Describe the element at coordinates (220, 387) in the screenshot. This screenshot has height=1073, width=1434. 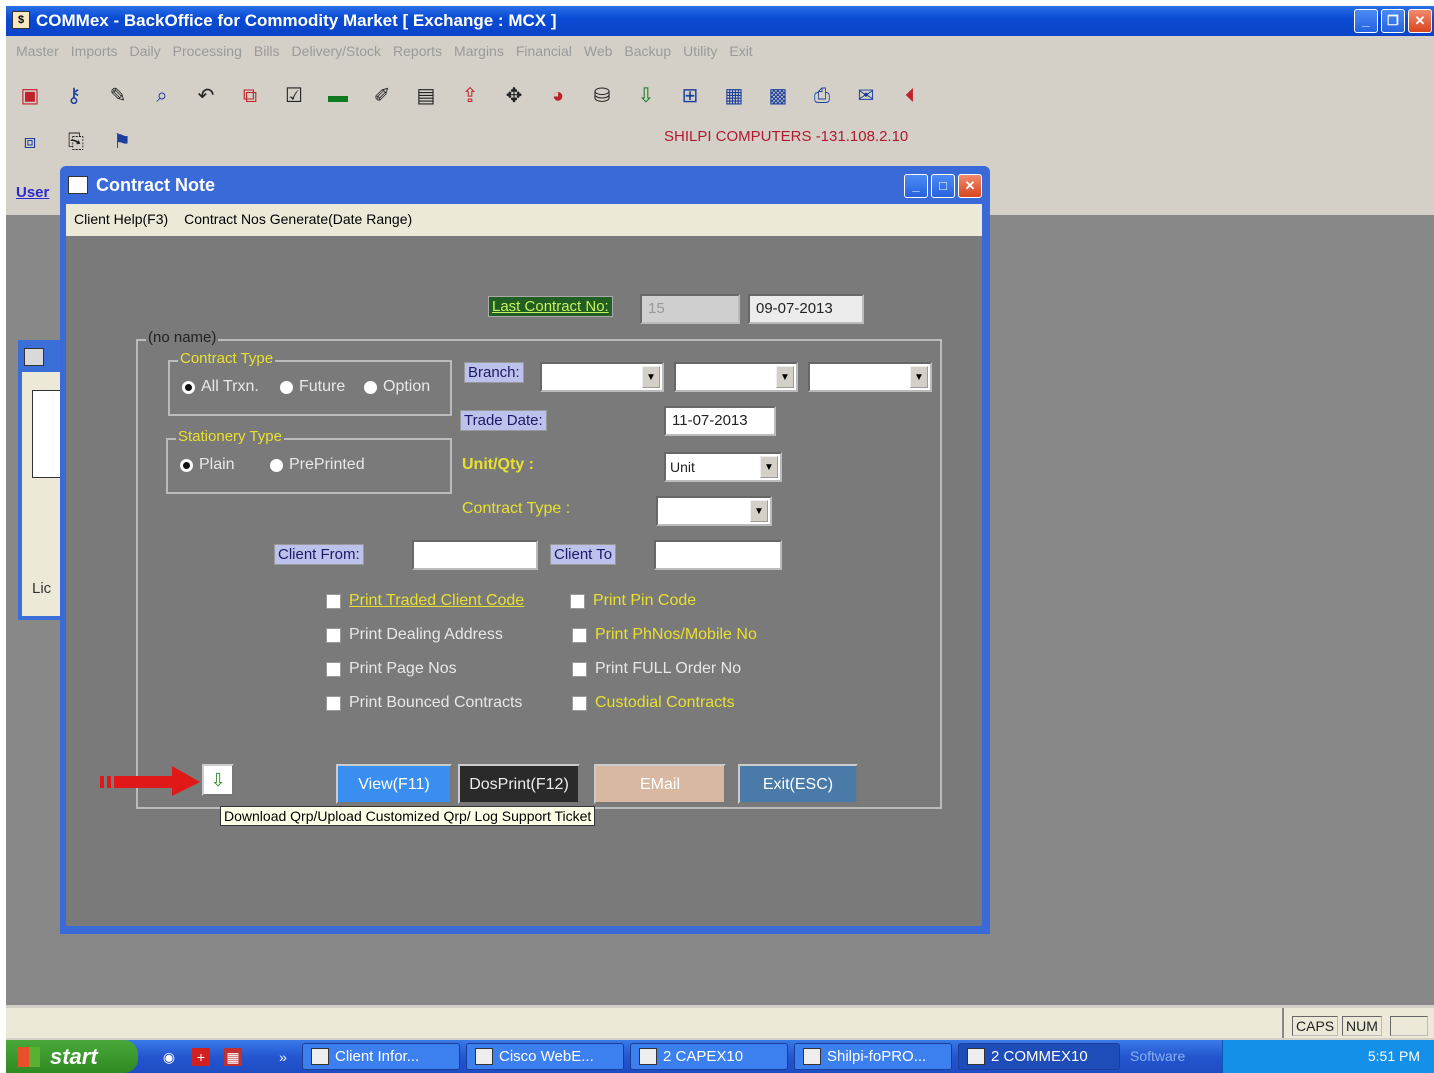
I see `radio-all-trxn: All Trxn.` at that location.